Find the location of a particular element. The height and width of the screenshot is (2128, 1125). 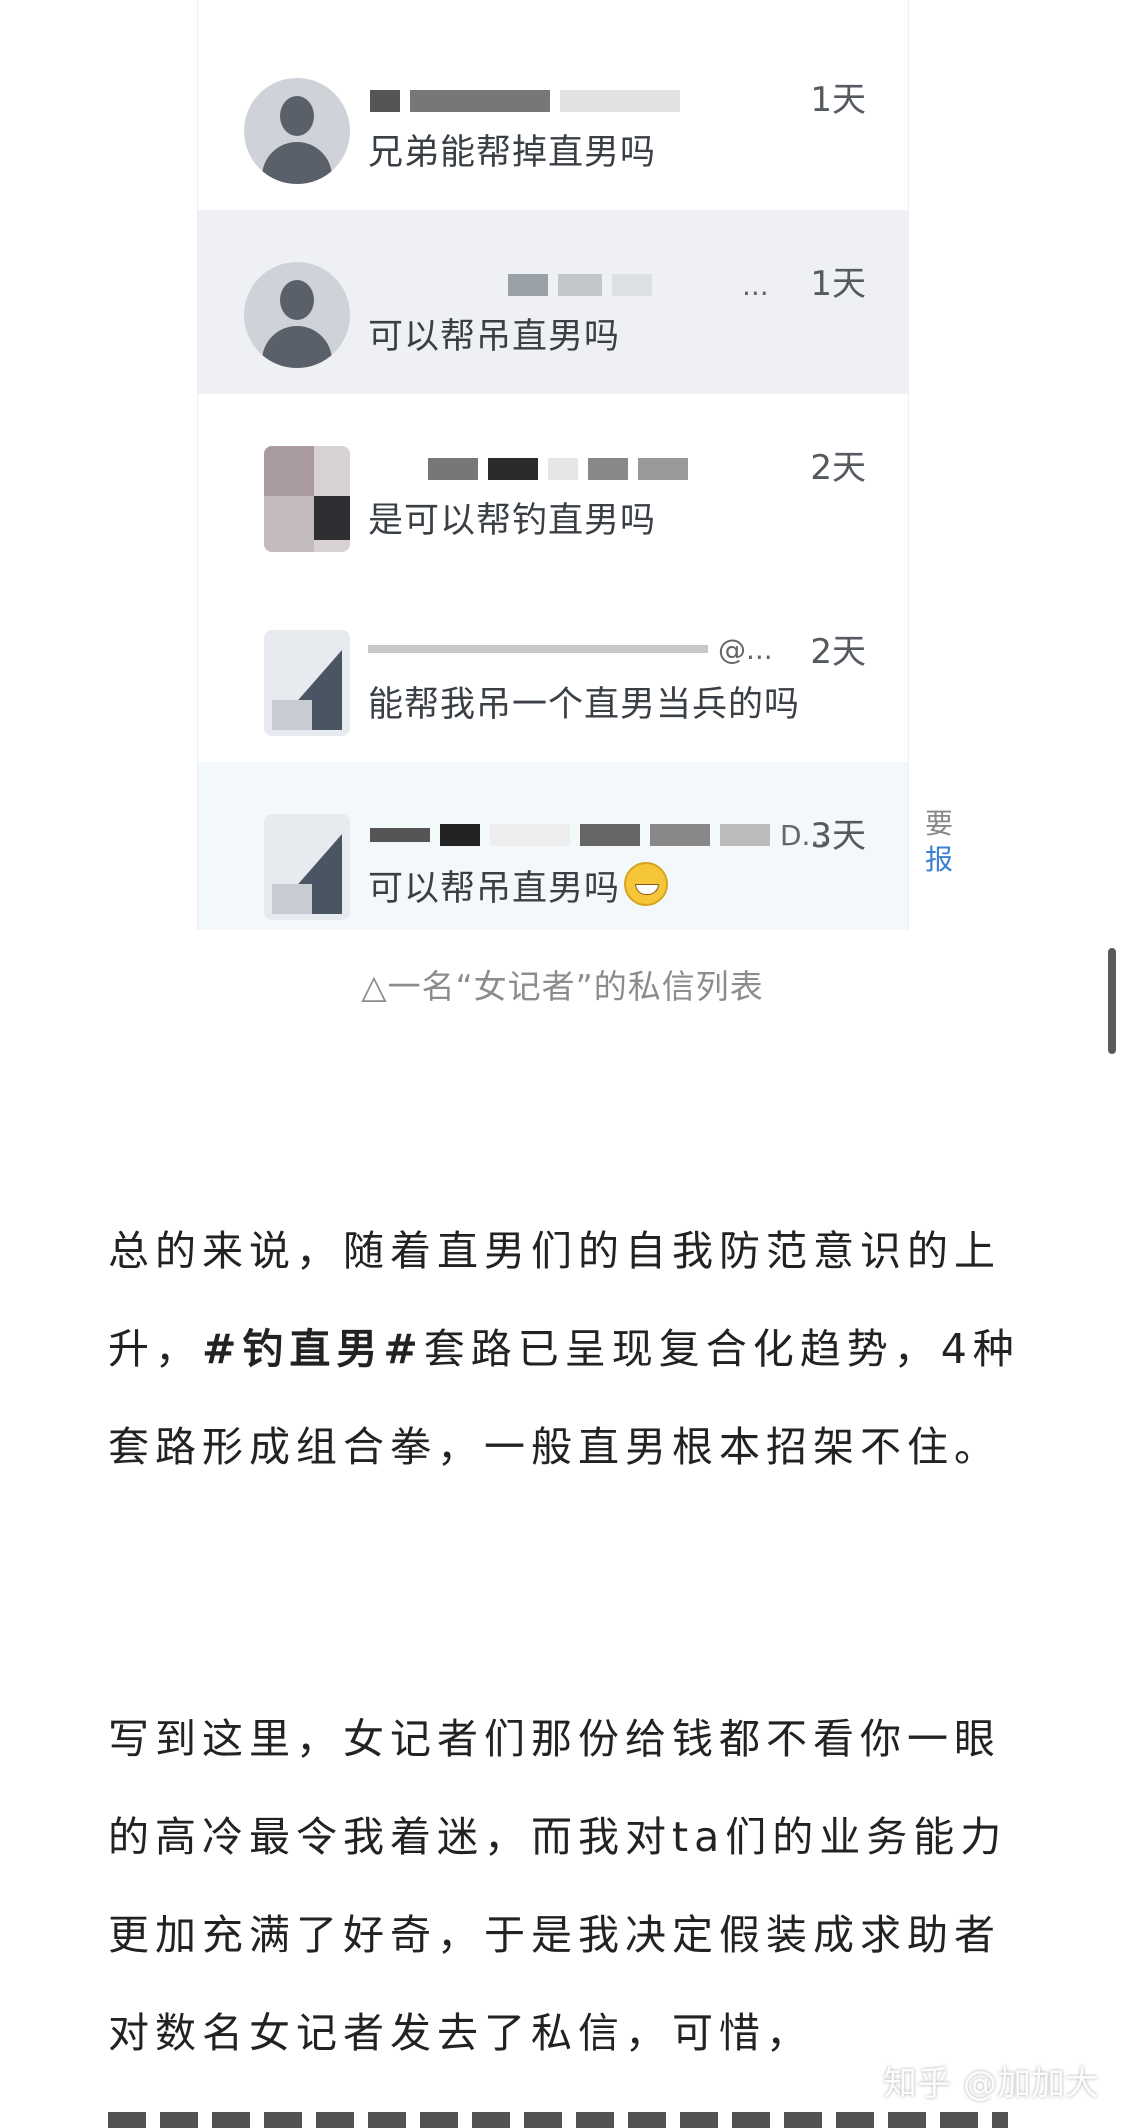

zhihu-logo-text: 知乎 is located at coordinates (917, 2084).